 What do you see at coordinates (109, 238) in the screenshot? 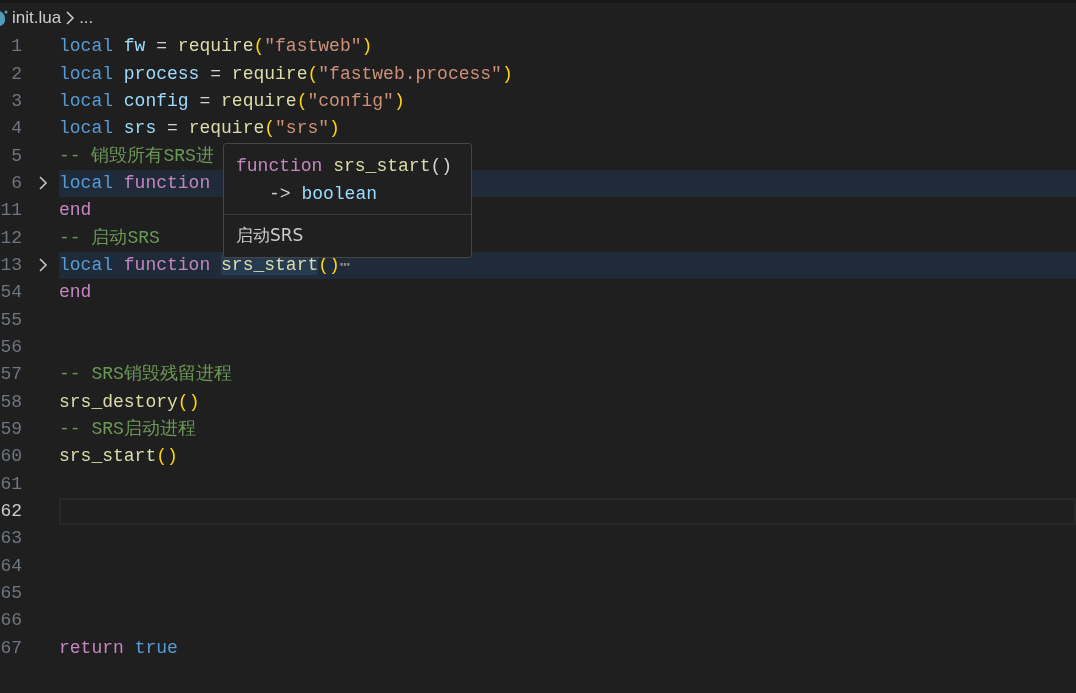
I see `code-line: -- 启动SRS` at bounding box center [109, 238].